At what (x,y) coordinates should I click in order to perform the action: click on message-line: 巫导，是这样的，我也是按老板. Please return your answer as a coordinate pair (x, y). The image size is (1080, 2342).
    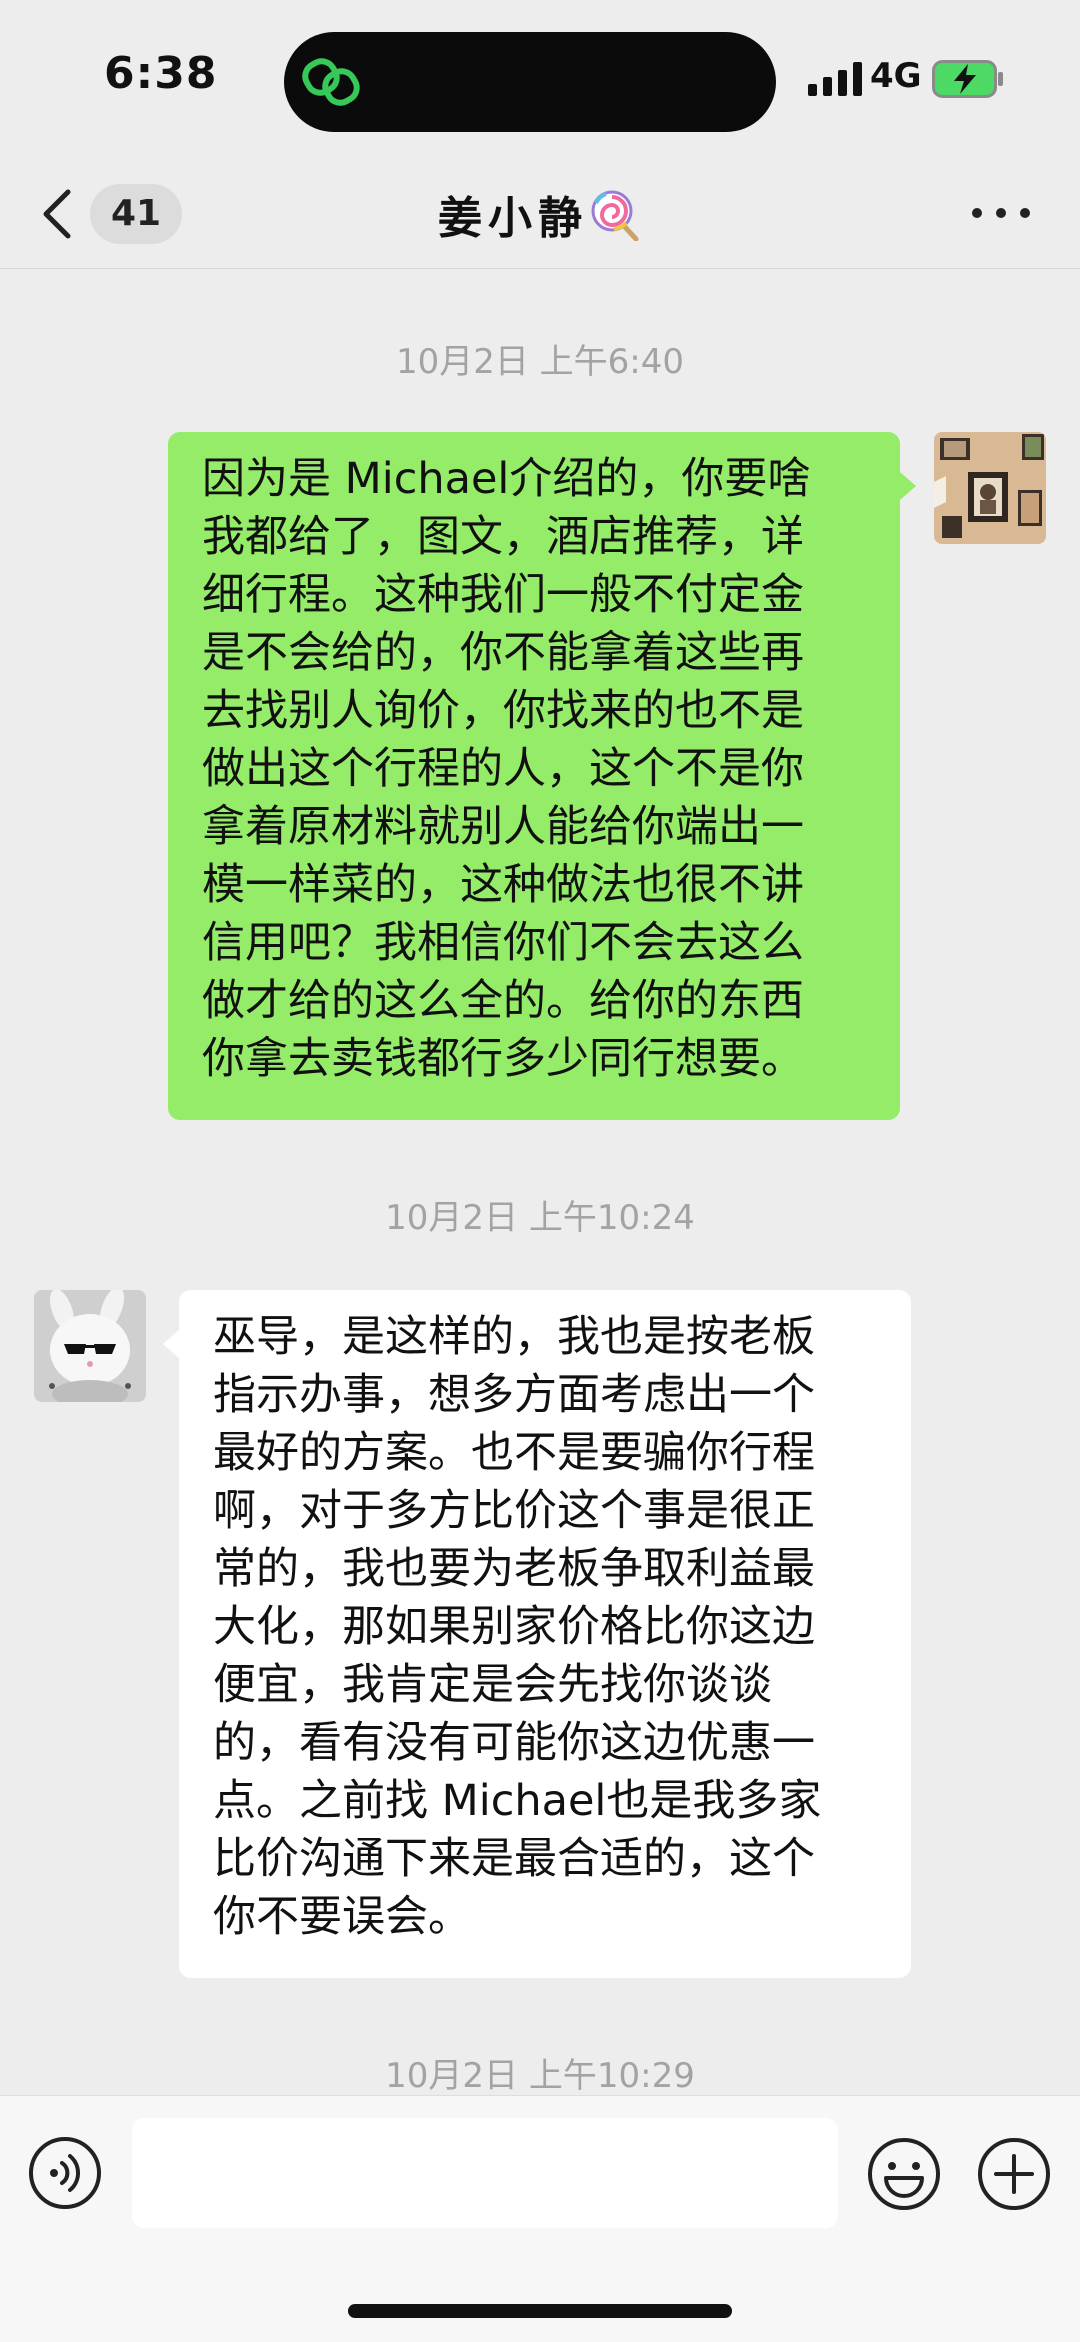
    Looking at the image, I should click on (514, 1337).